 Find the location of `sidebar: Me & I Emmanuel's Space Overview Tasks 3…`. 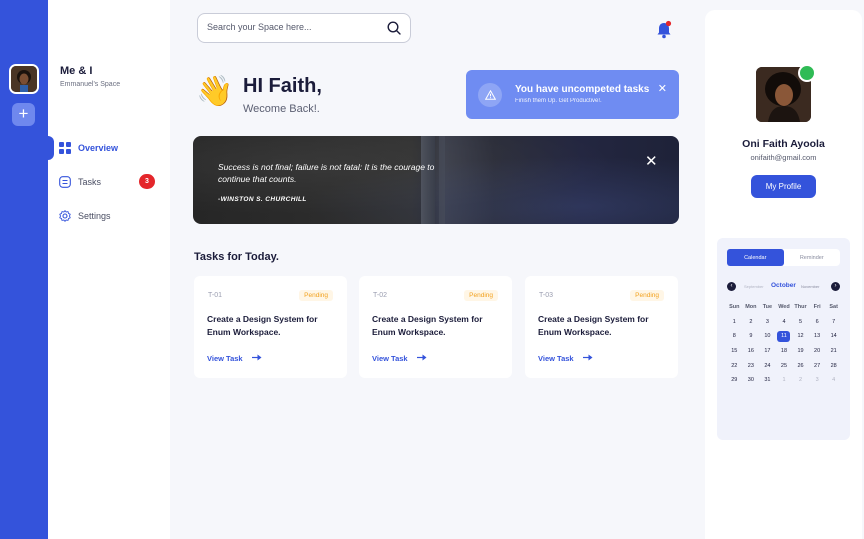

sidebar: Me & I Emmanuel's Space Overview Tasks 3… is located at coordinates (108, 269).